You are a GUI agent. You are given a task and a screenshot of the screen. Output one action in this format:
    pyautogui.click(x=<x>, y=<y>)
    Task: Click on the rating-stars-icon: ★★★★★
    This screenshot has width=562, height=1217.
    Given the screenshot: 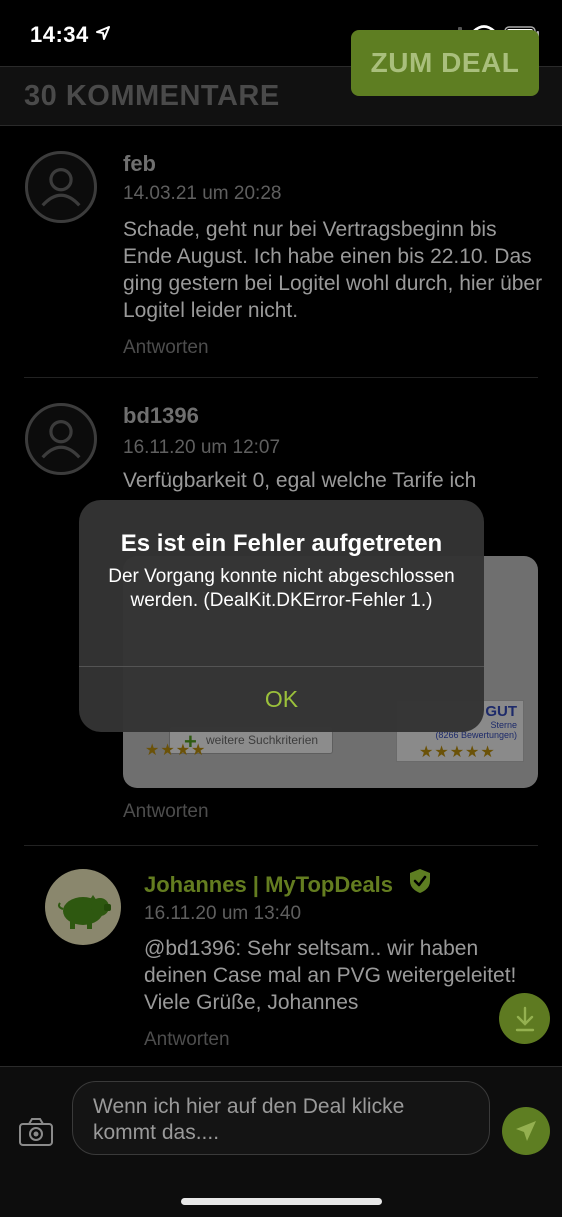 What is the action you would take?
    pyautogui.click(x=457, y=752)
    